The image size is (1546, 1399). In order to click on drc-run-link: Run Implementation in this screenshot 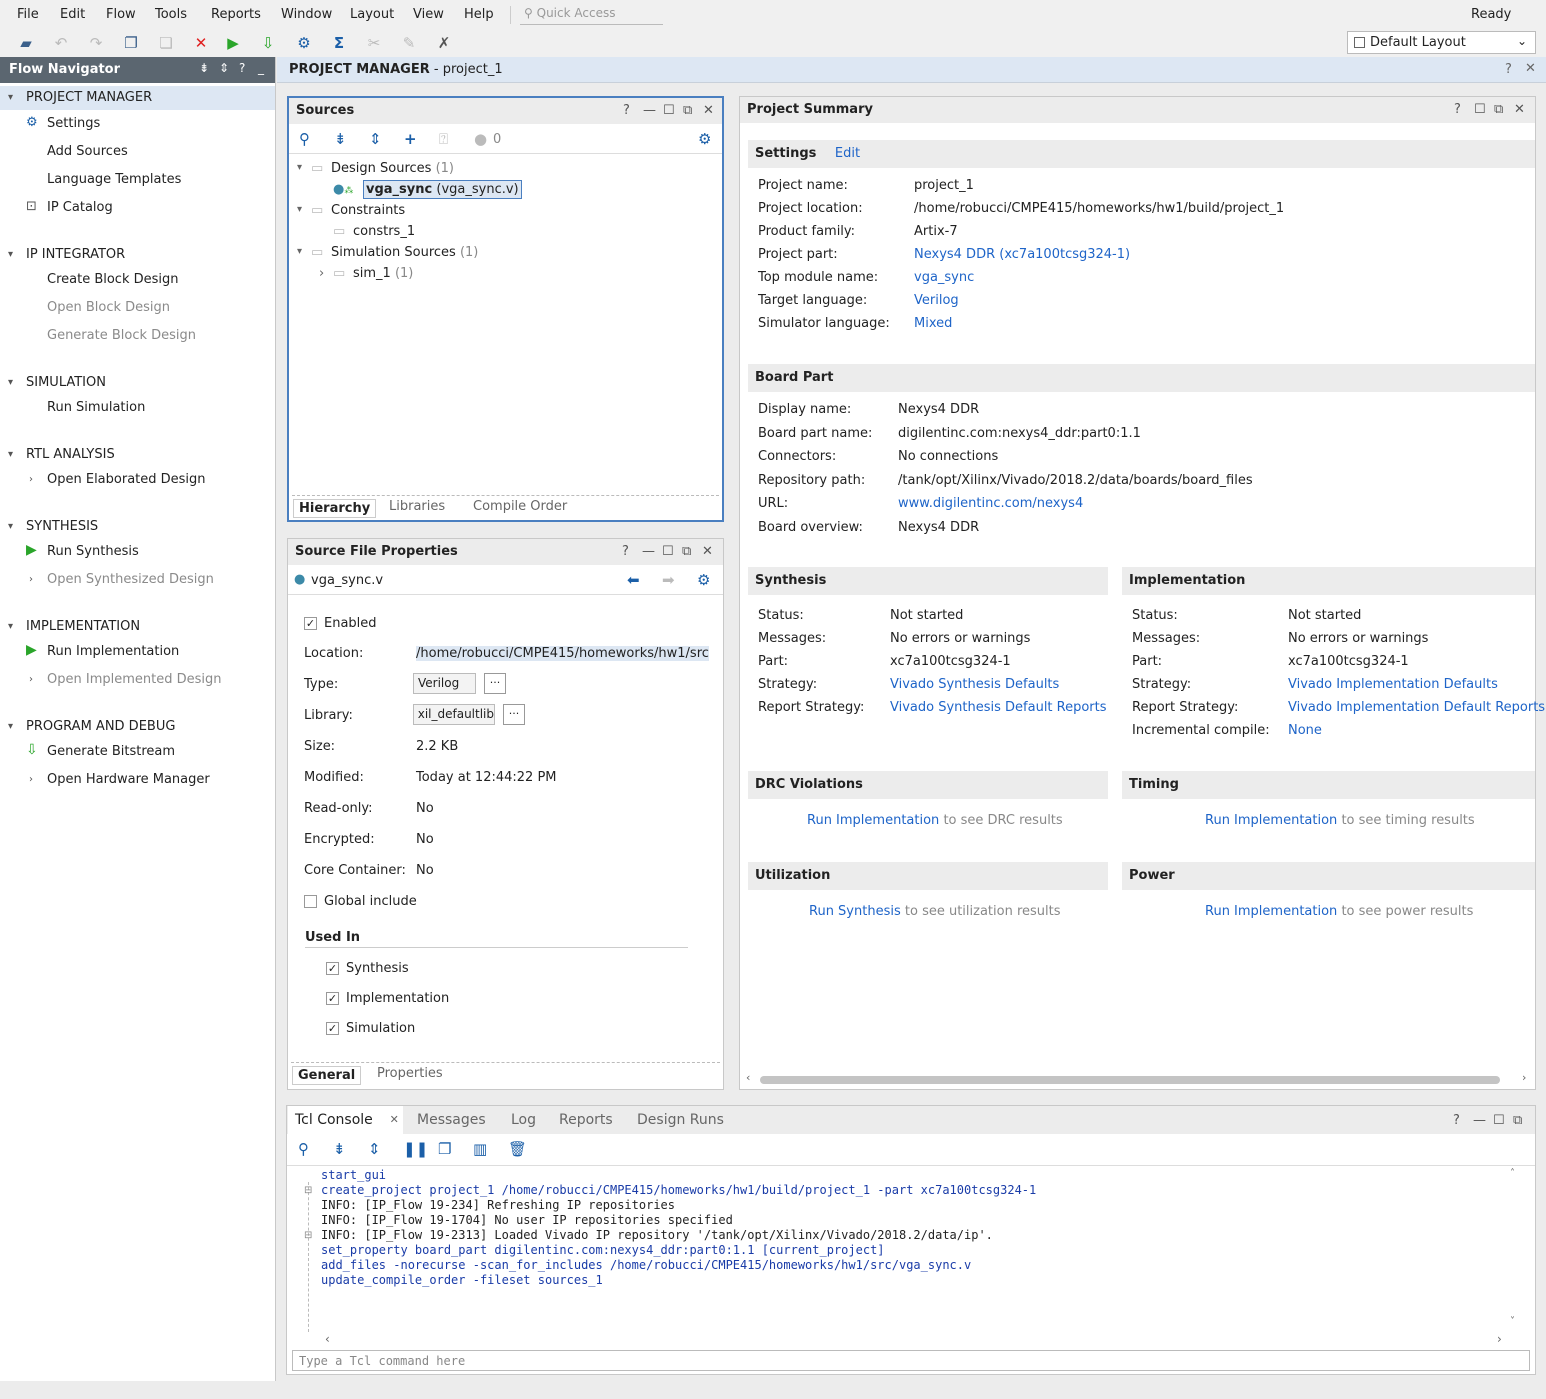, I will do `click(873, 820)`.